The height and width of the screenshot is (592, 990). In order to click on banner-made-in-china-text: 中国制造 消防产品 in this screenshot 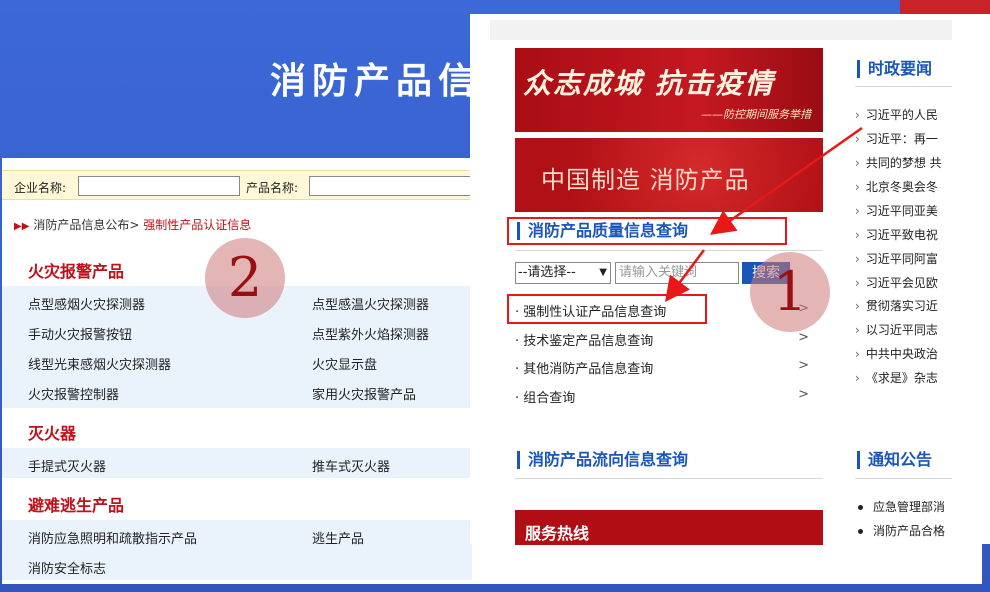, I will do `click(645, 180)`.